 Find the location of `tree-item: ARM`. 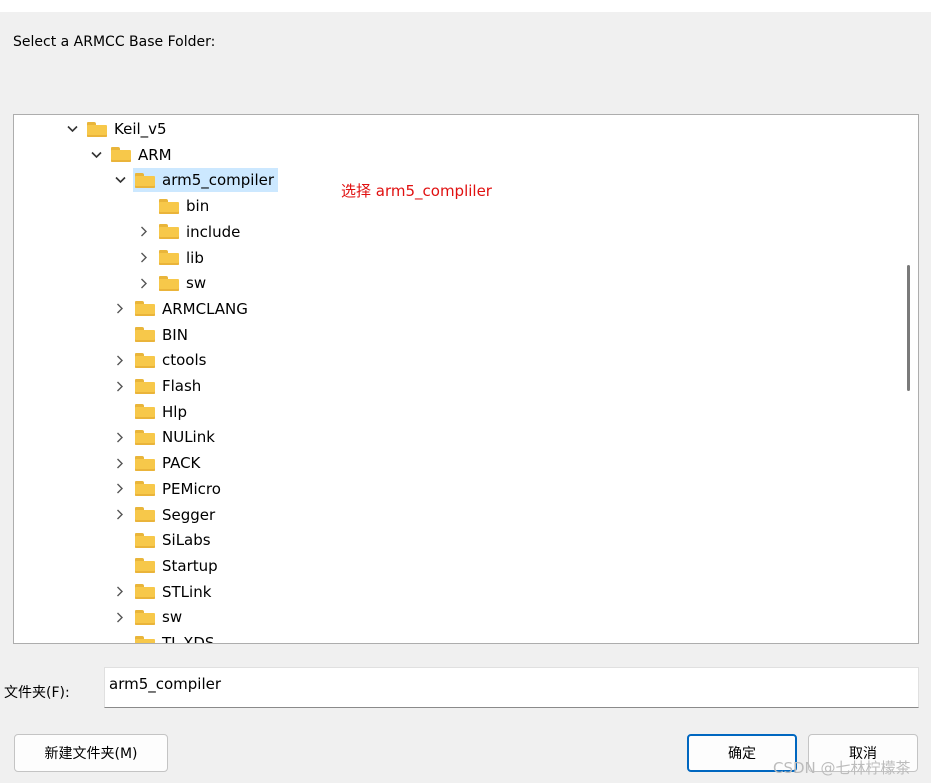

tree-item: ARM is located at coordinates (142, 155).